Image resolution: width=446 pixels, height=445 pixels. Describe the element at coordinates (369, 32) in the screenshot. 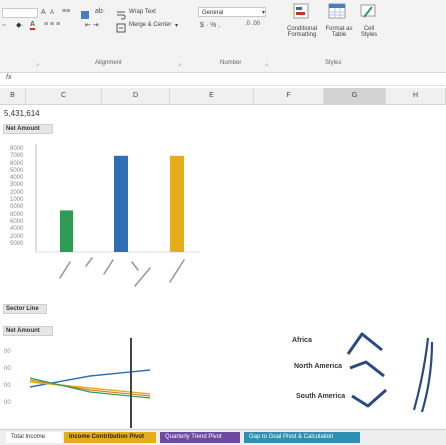

I see `cell-styles-label: Cell Styles` at that location.